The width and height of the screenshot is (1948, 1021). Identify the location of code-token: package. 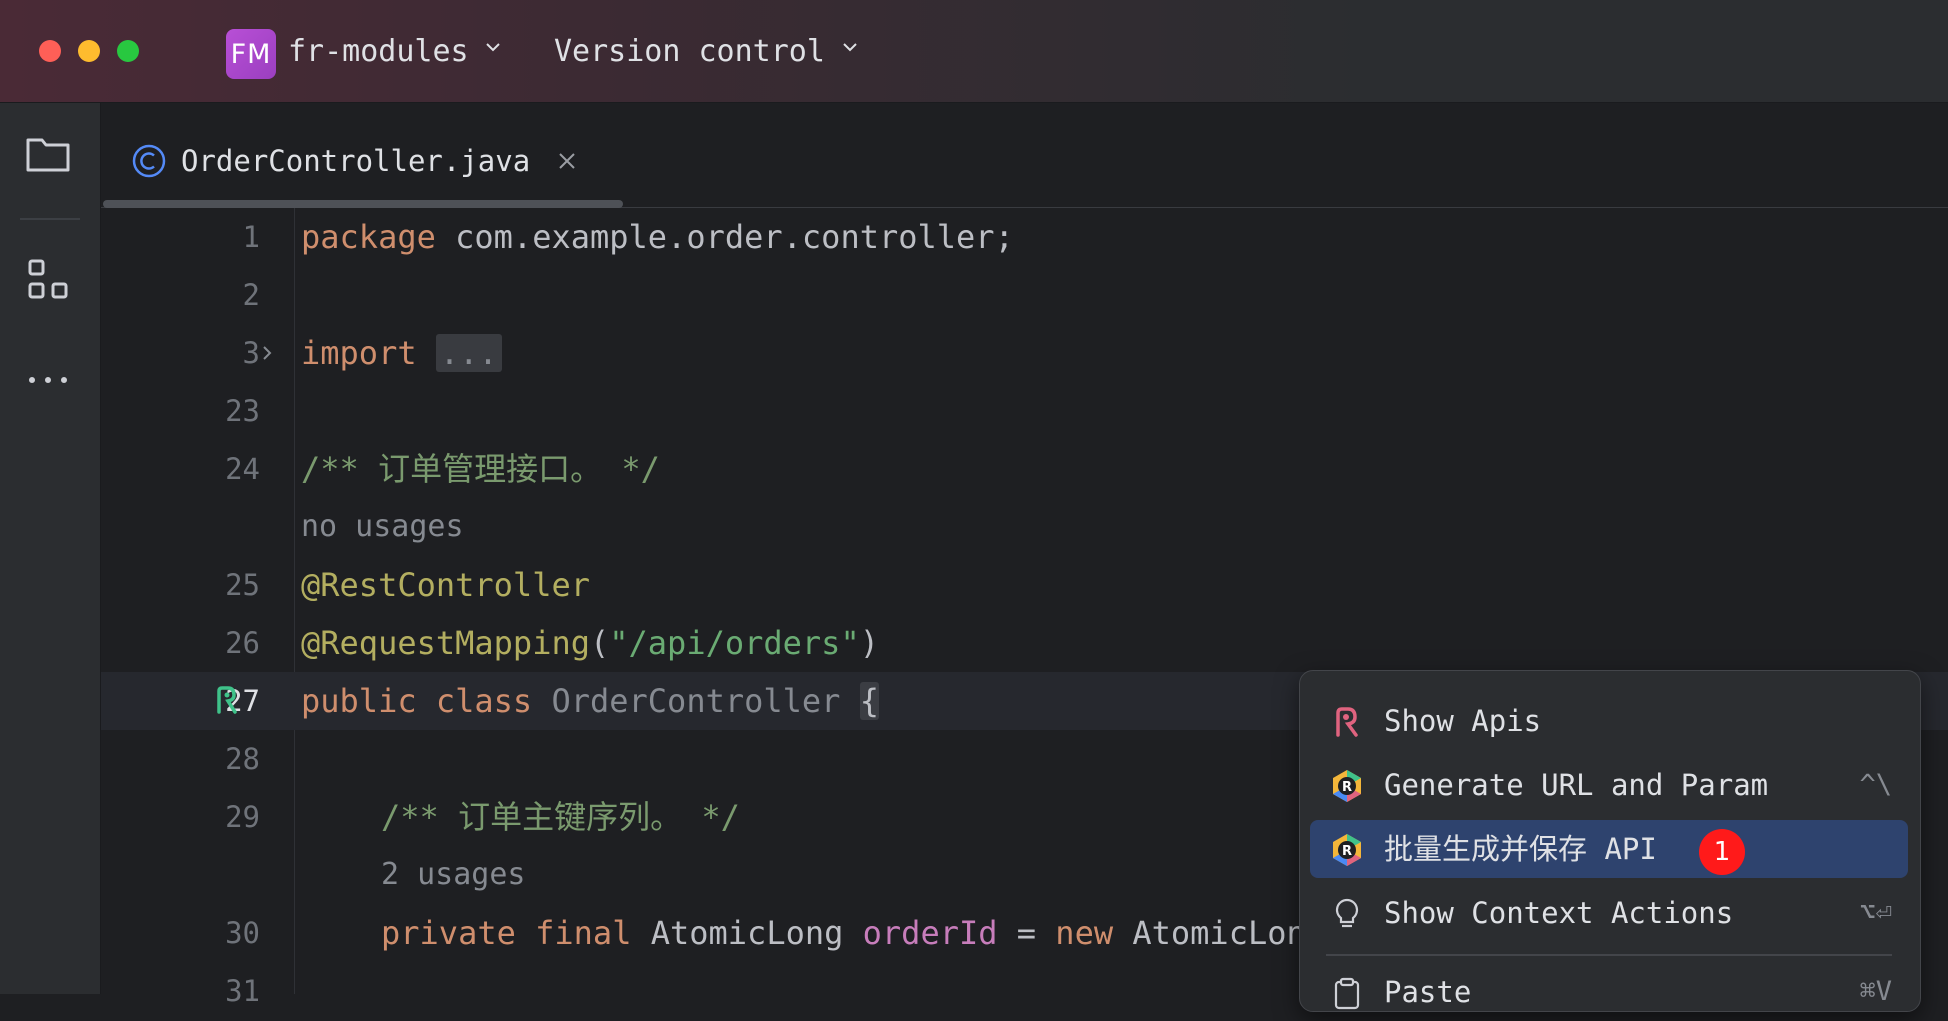
(368, 237).